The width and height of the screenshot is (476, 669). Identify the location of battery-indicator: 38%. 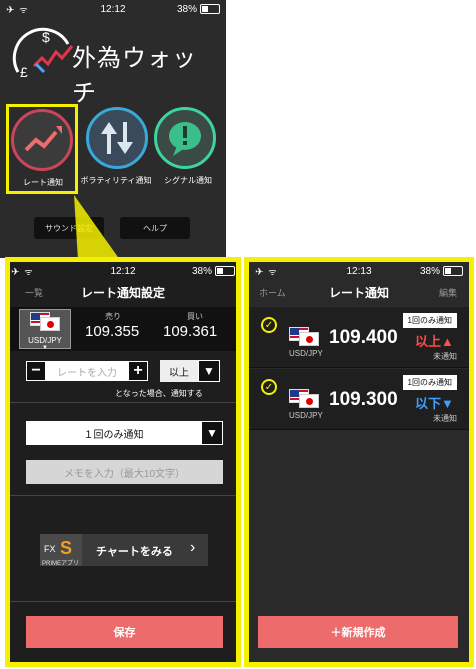
(198, 9).